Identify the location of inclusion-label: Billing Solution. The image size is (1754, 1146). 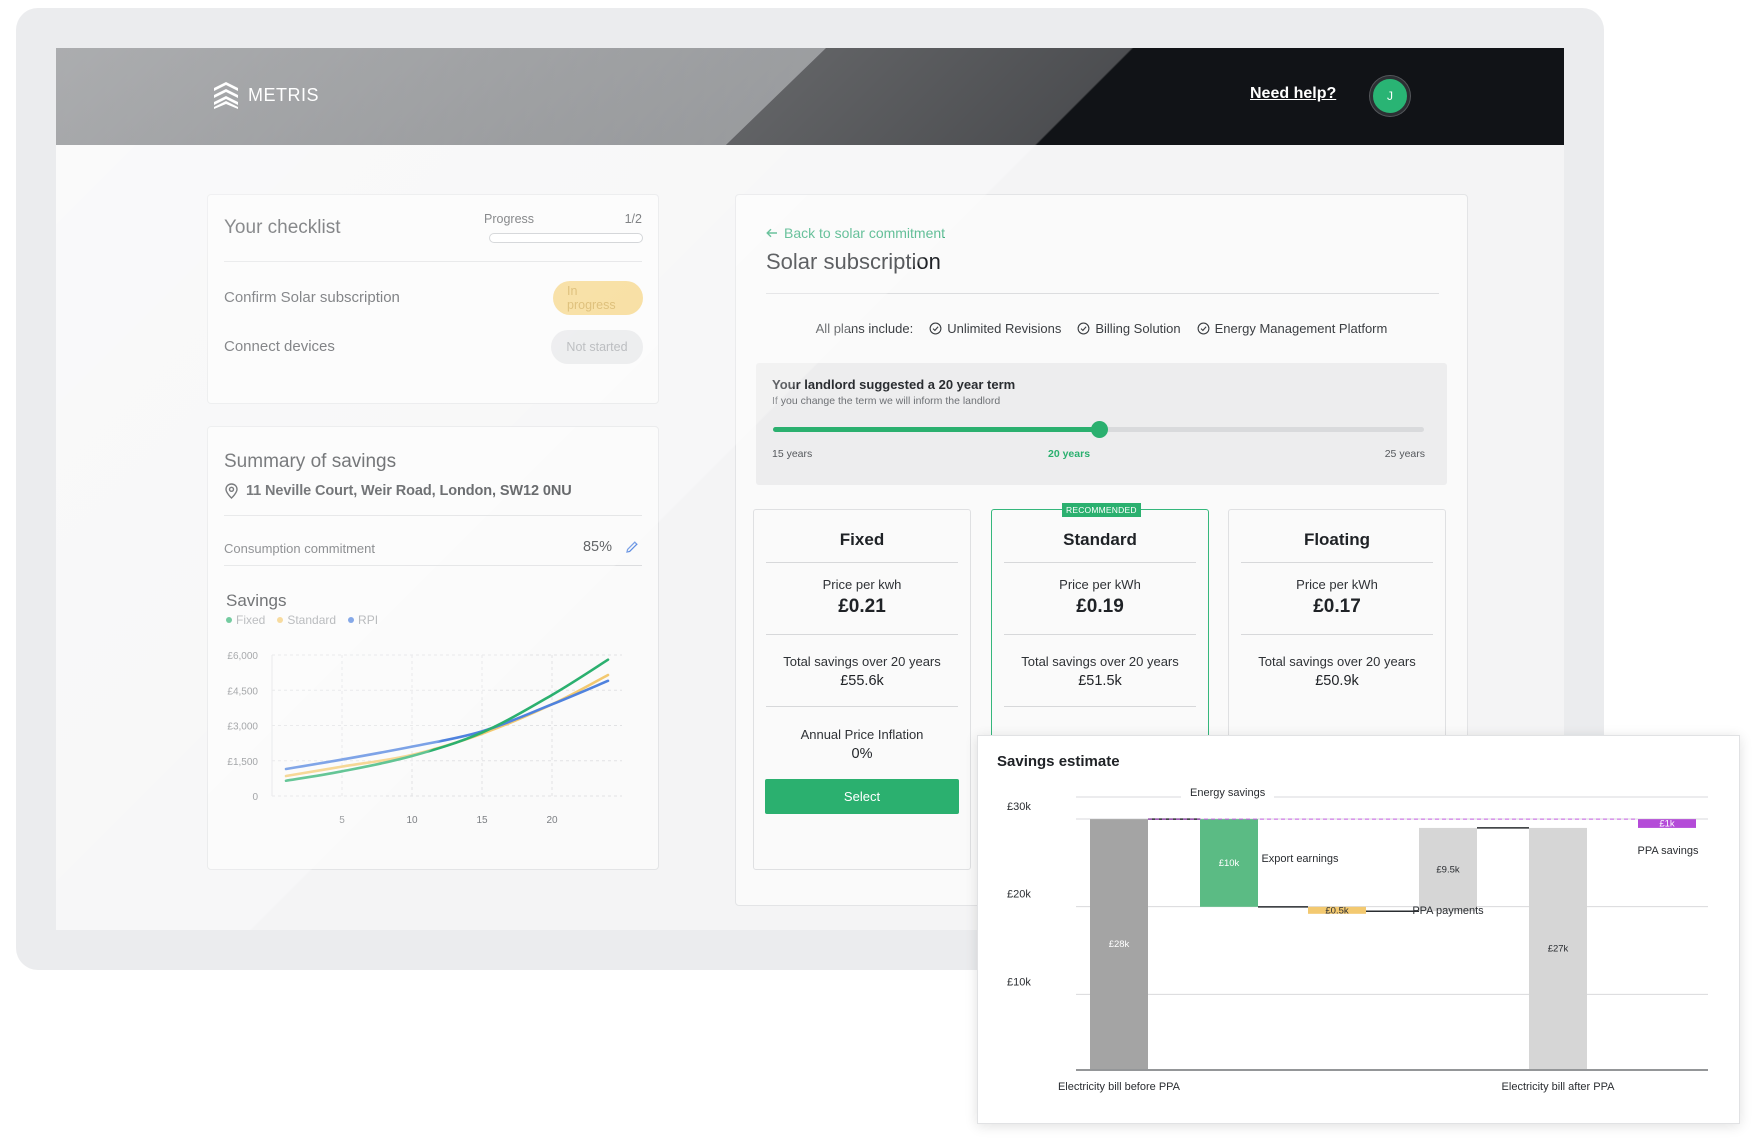
(1138, 328).